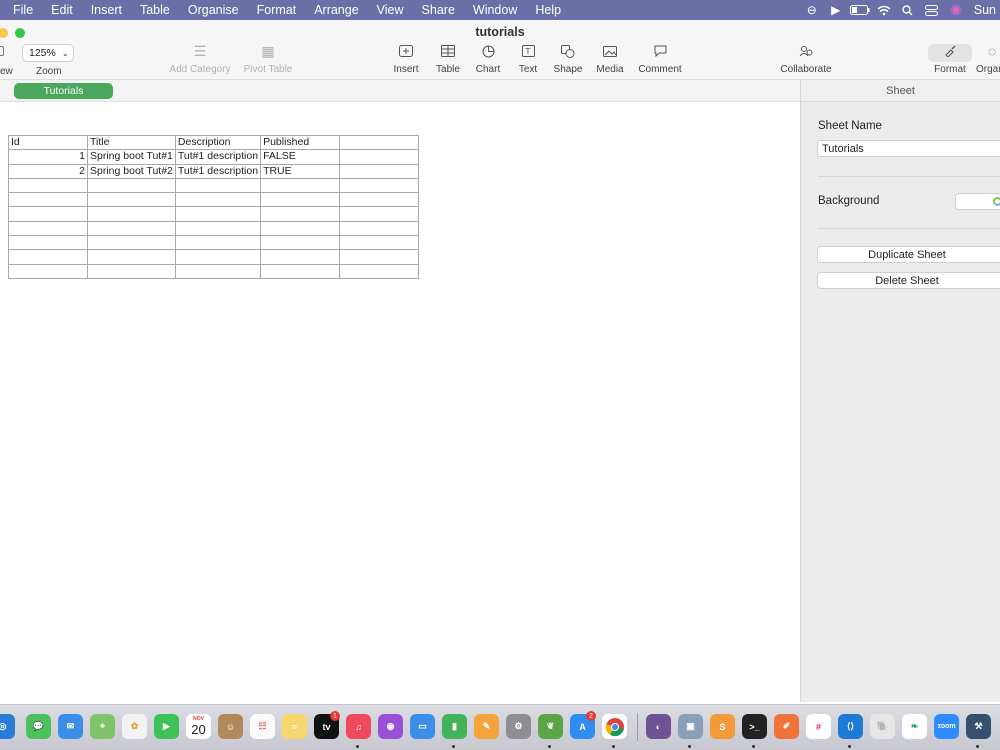 Image resolution: width=1000 pixels, height=750 pixels. I want to click on table-cell: Spring boot Tut#1, so click(131, 157).